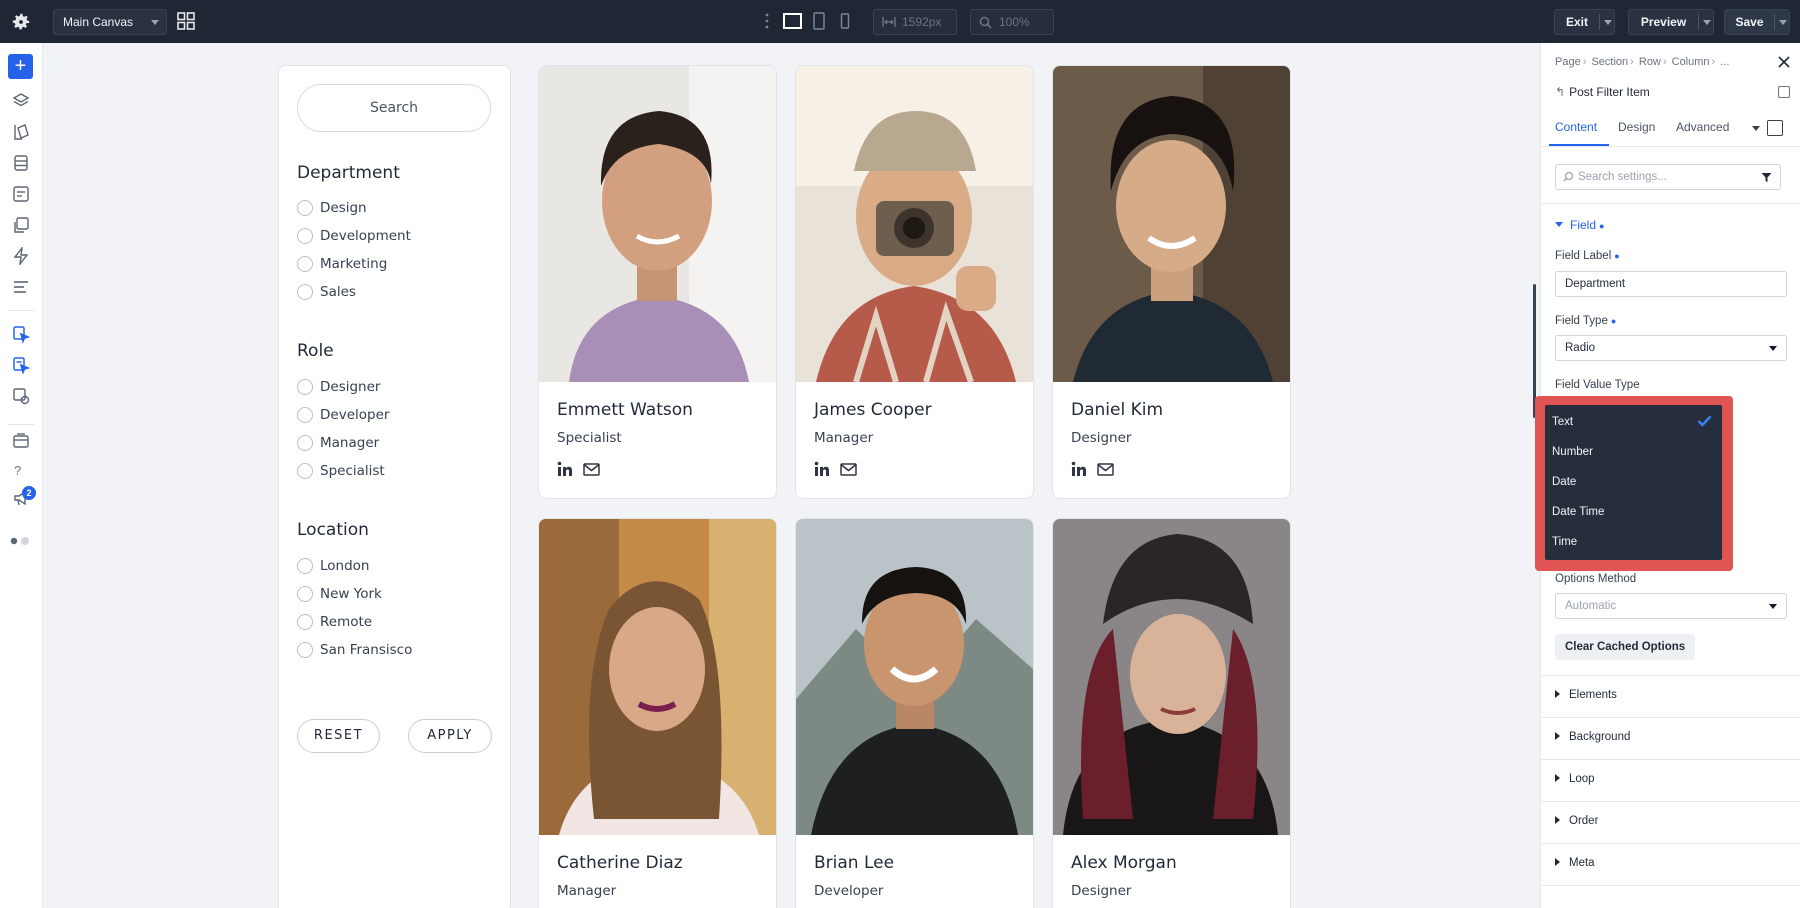 The height and width of the screenshot is (908, 1800). Describe the element at coordinates (1171, 677) in the screenshot. I see `profile-photo` at that location.